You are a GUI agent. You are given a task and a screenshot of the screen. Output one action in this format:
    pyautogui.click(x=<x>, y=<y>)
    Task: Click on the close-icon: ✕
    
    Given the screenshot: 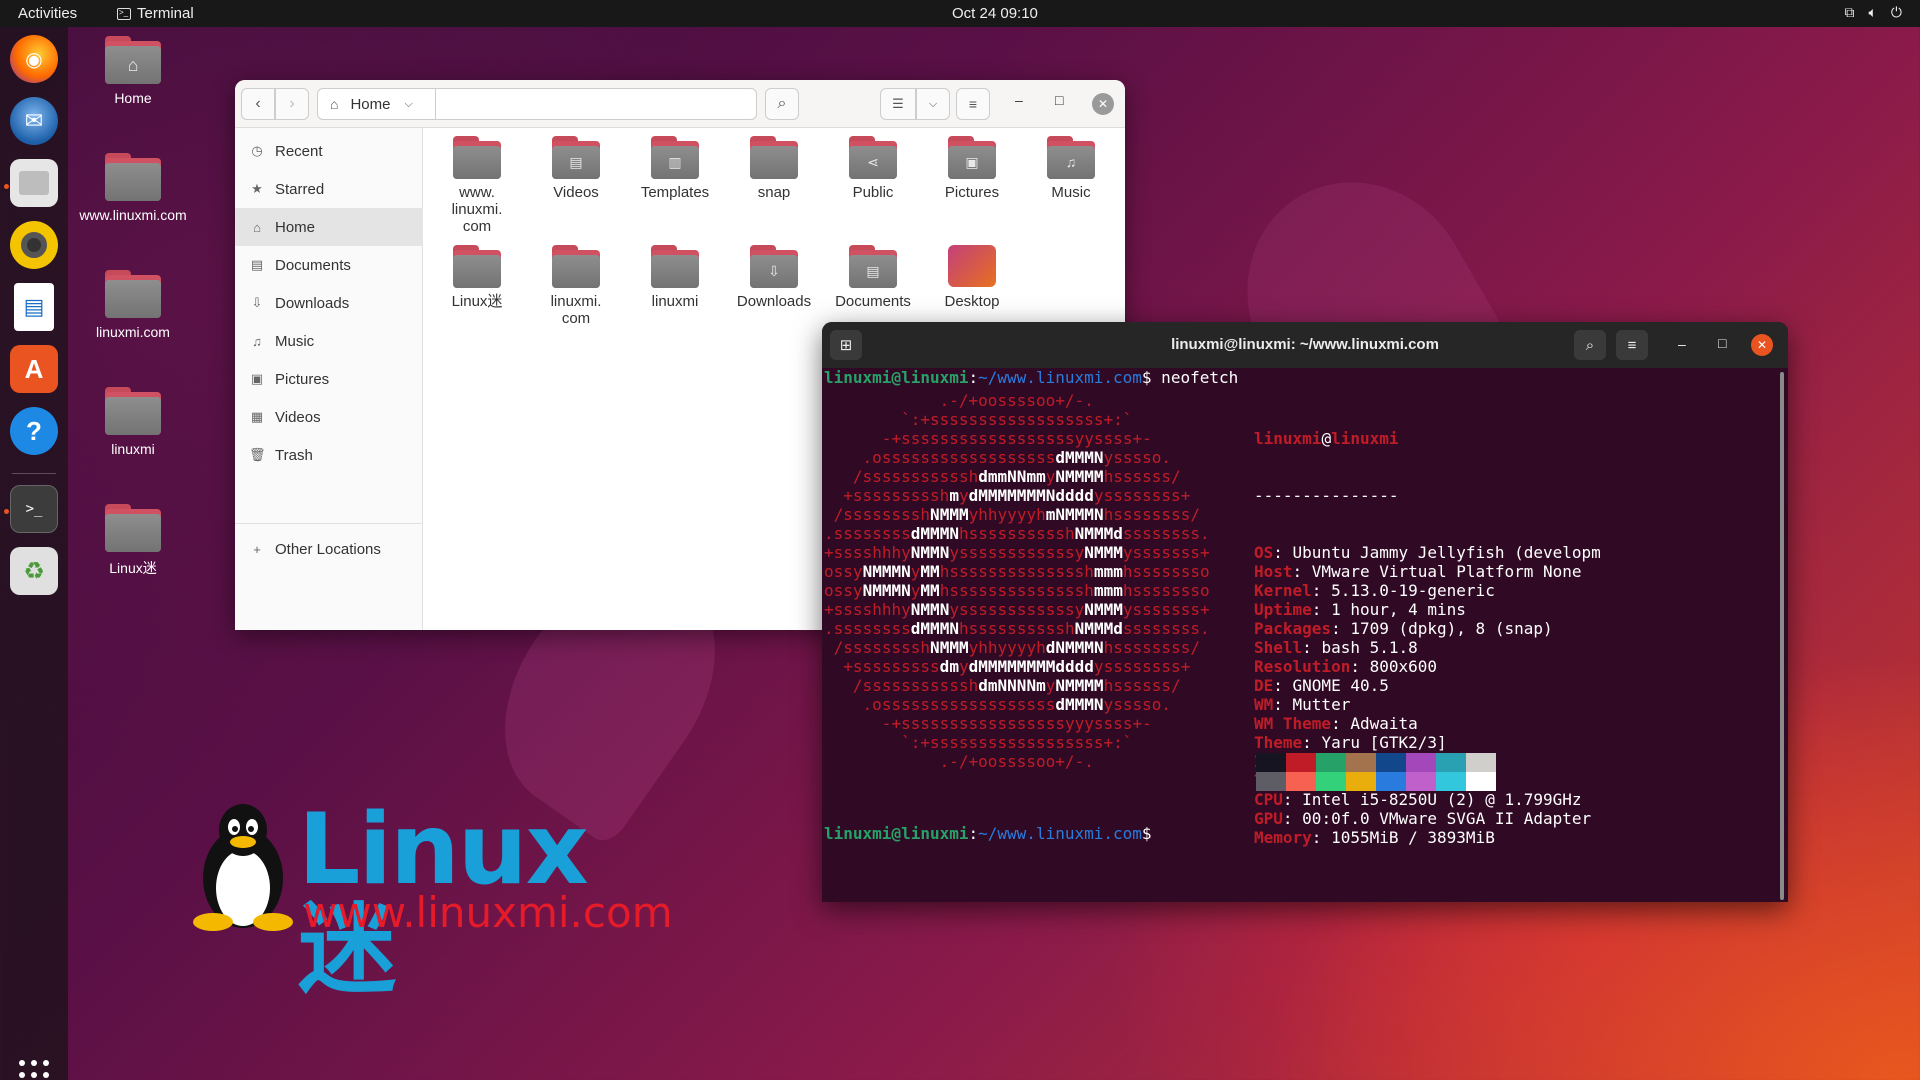 What is the action you would take?
    pyautogui.click(x=1762, y=345)
    